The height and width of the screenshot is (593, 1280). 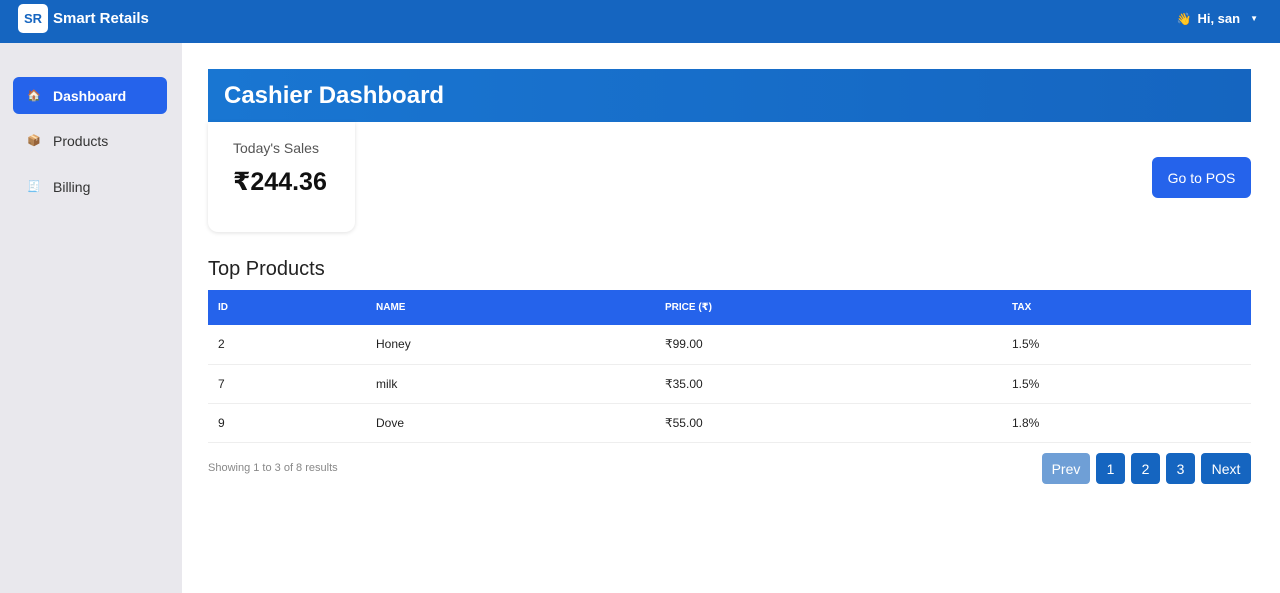 I want to click on sales-label: Today's Sales, so click(x=276, y=148).